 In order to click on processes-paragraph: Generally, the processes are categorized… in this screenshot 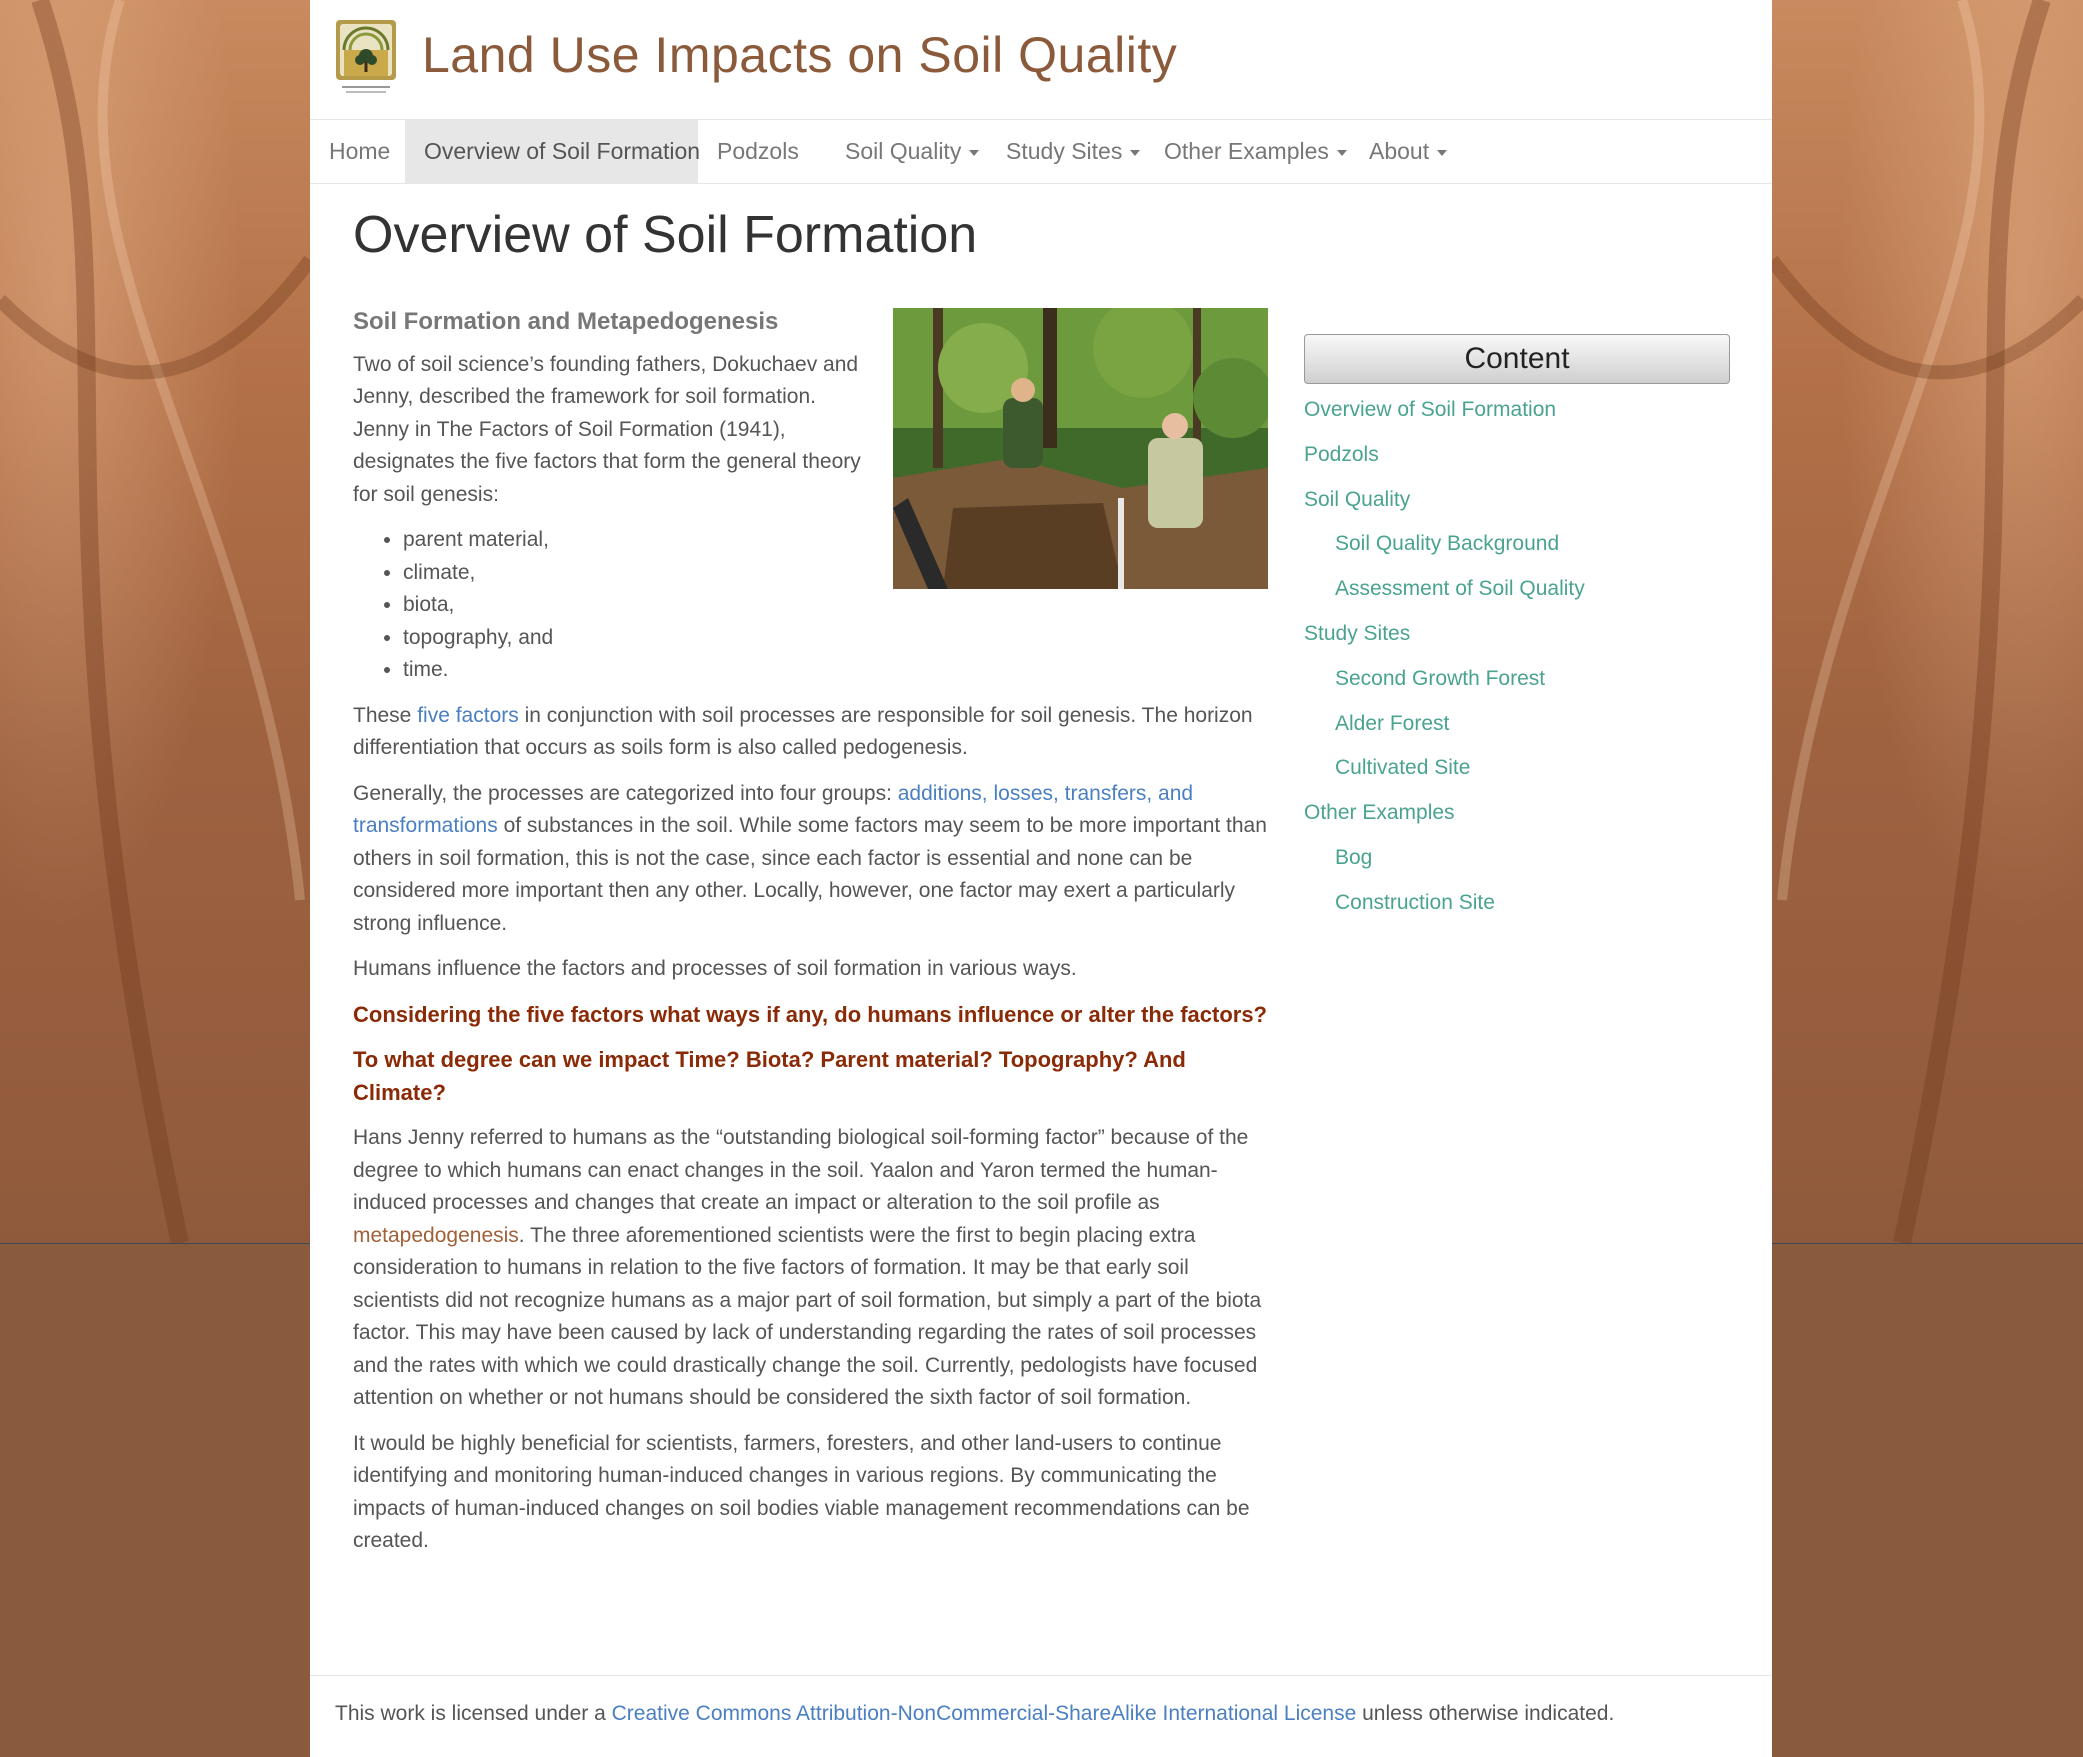, I will do `click(810, 859)`.